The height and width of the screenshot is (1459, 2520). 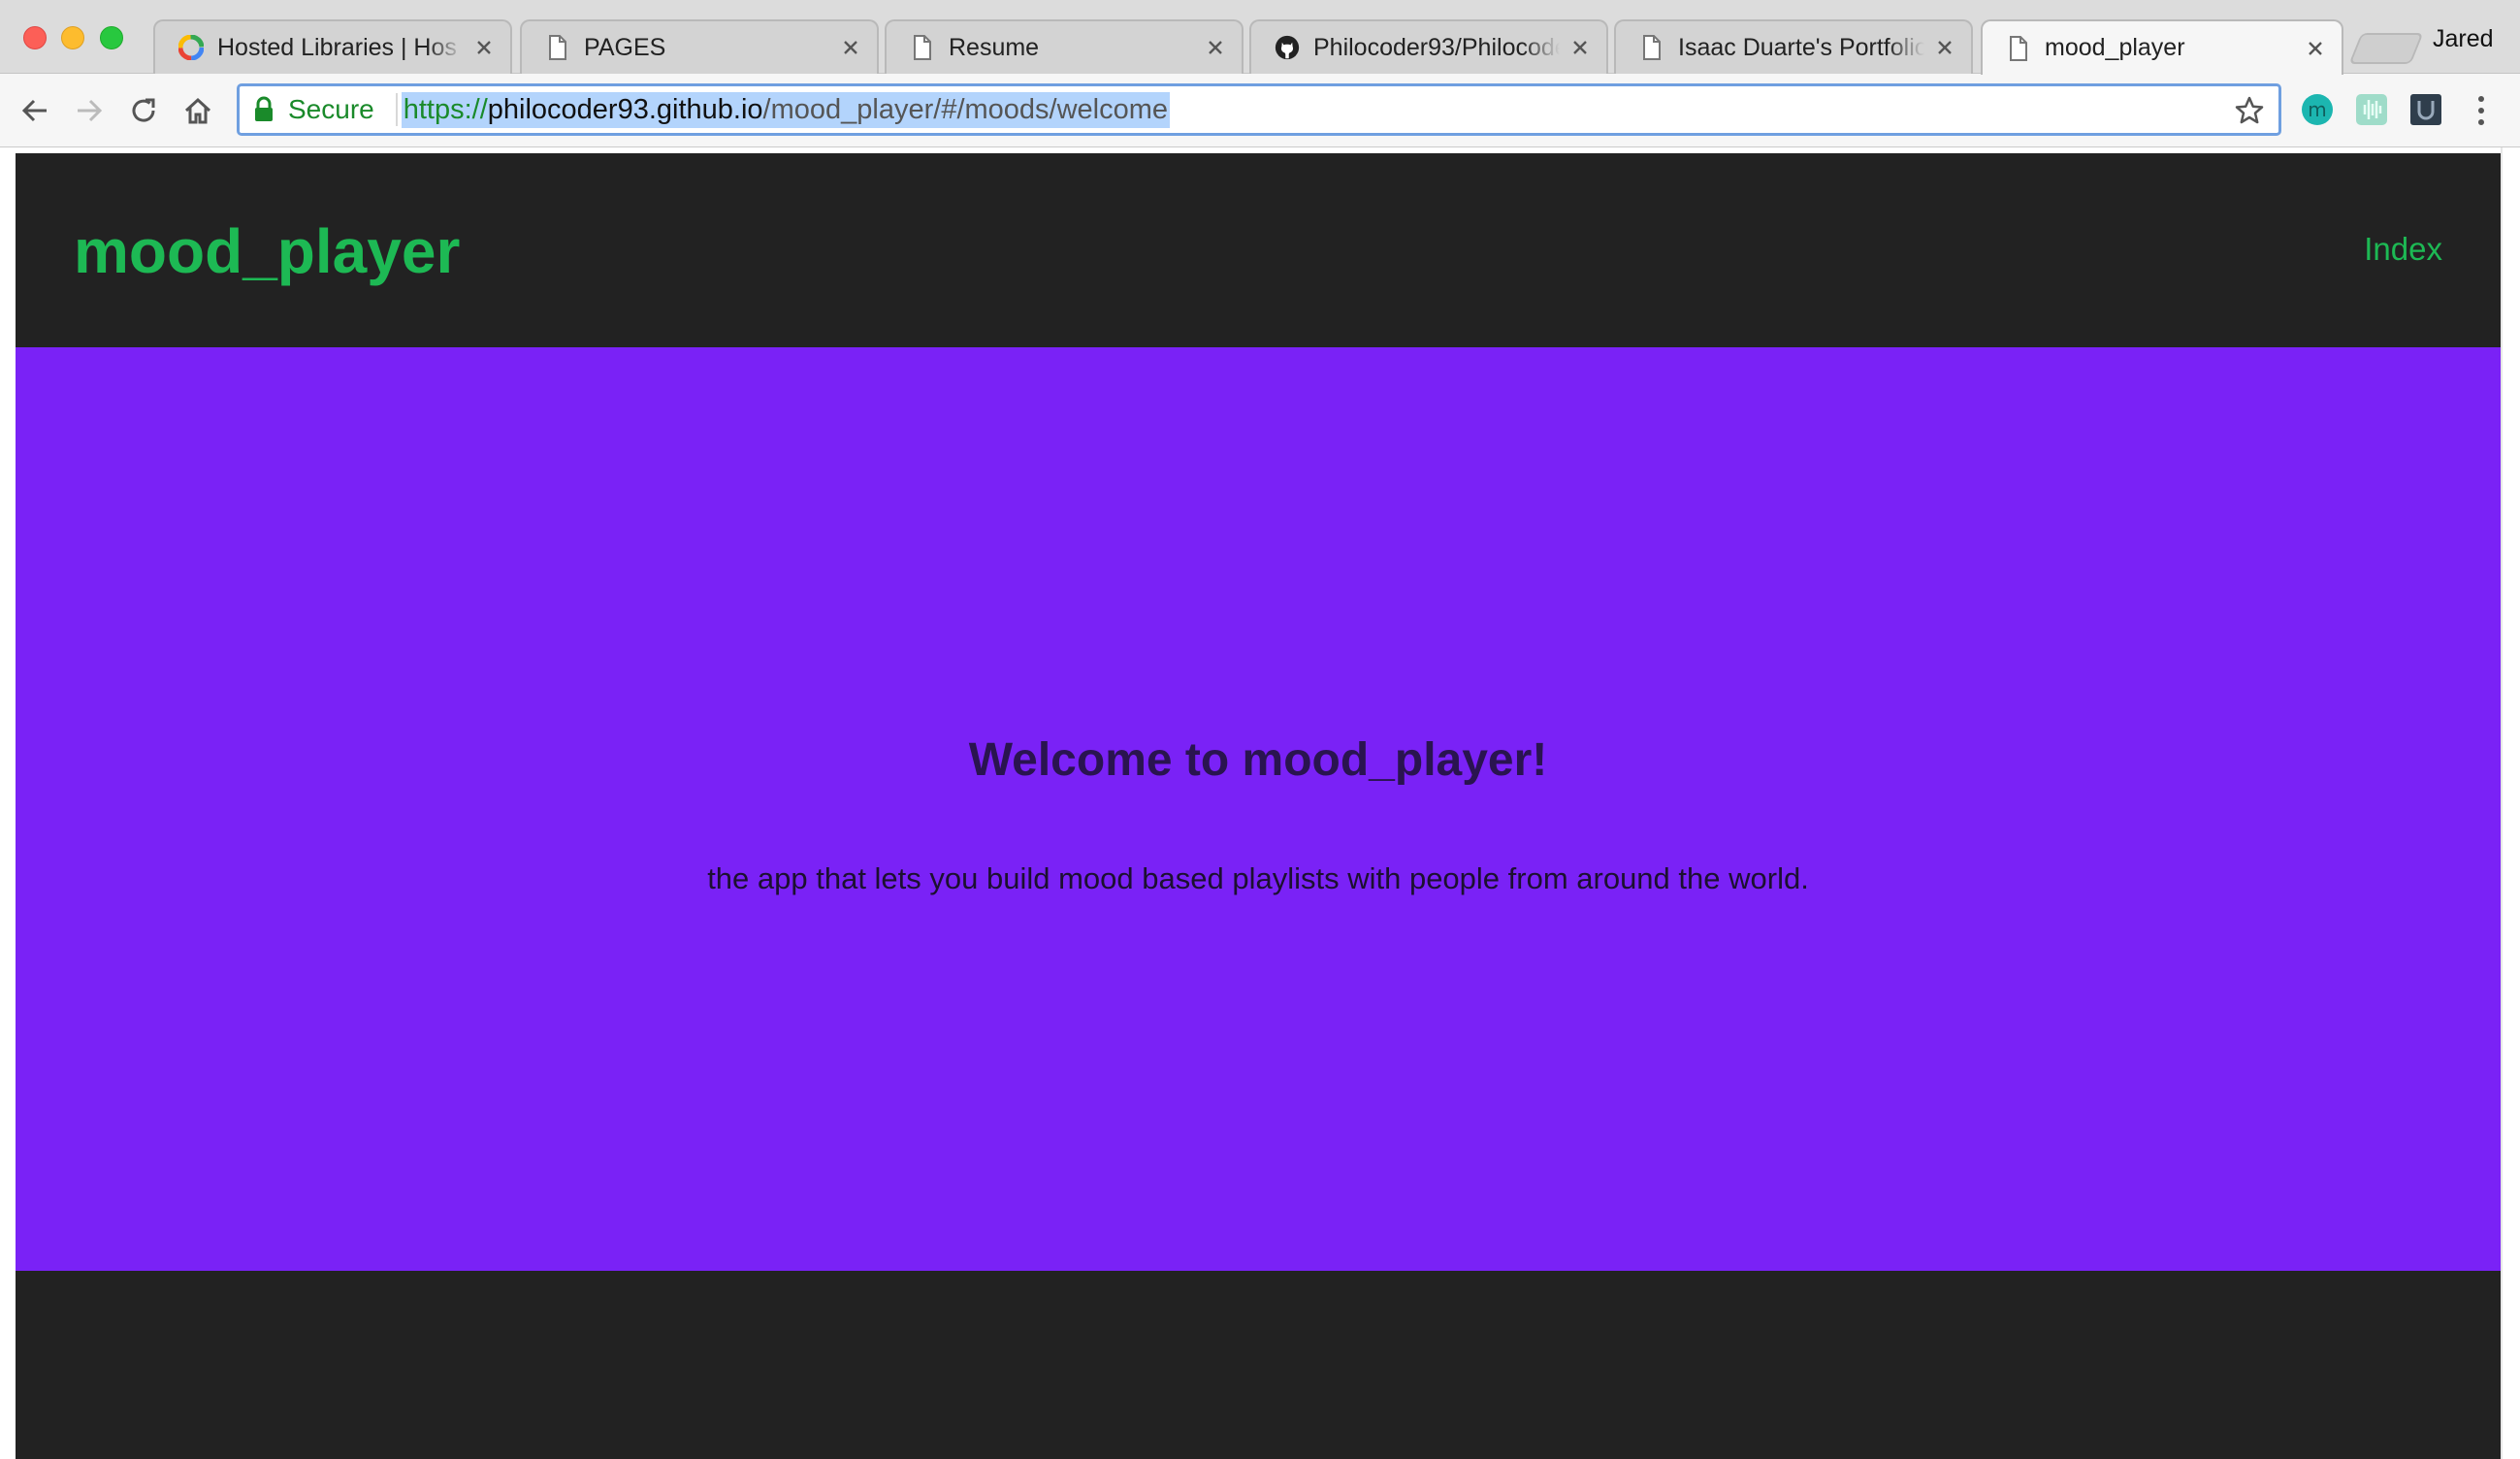 I want to click on omnibox-separator, so click(x=396, y=109).